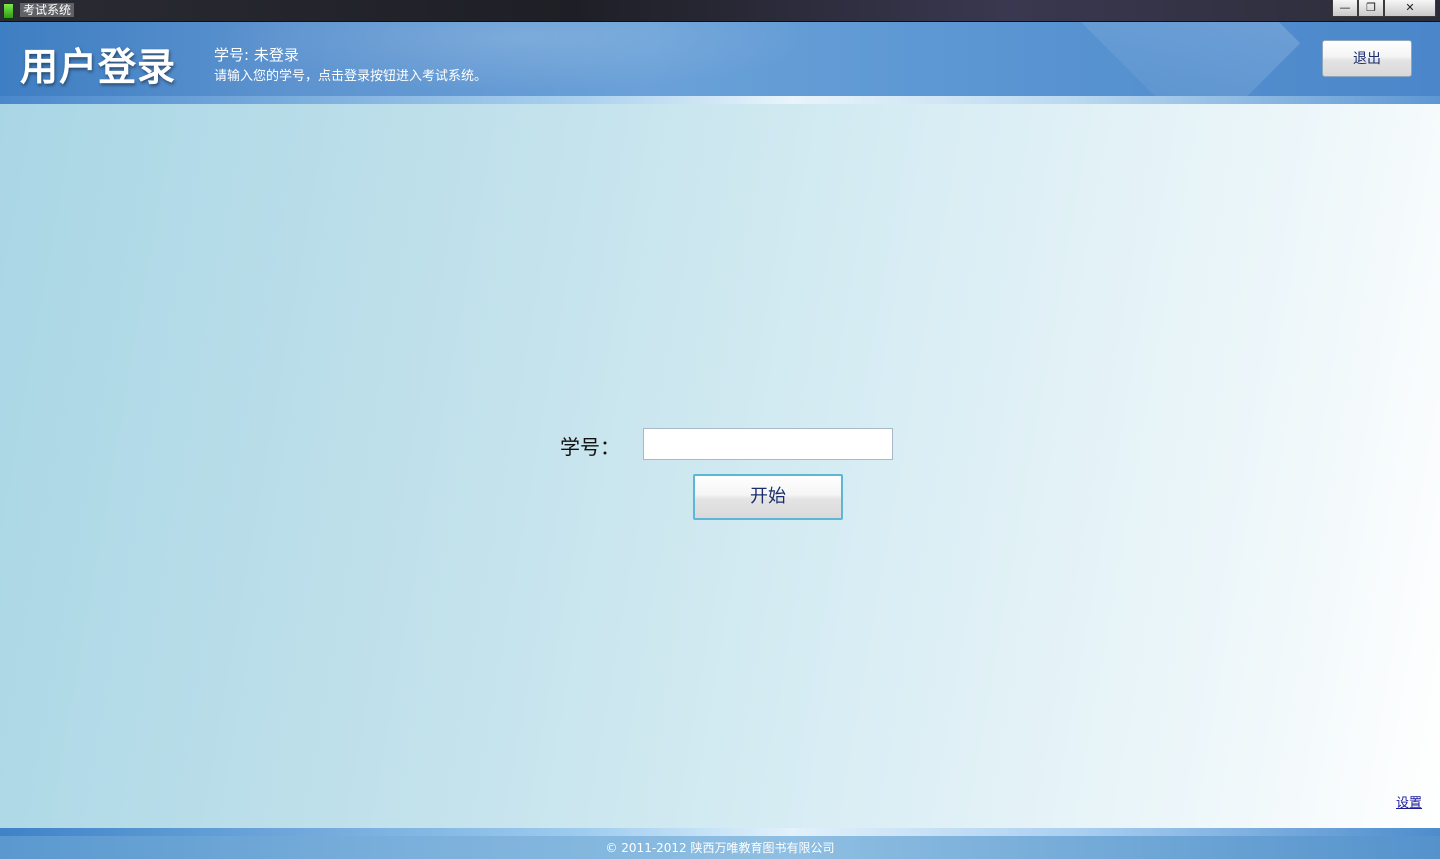  Describe the element at coordinates (256, 55) in the screenshot. I see `login-status: 学号: 未登录` at that location.